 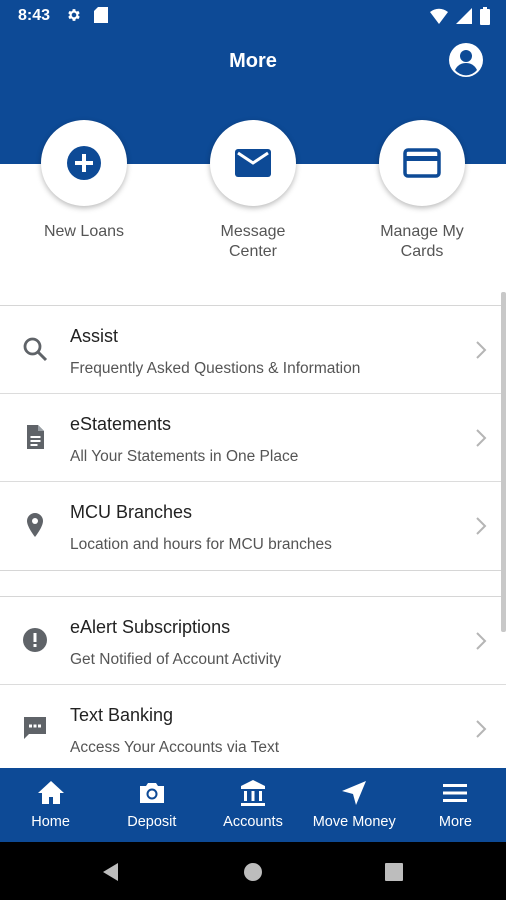 What do you see at coordinates (150, 627) in the screenshot?
I see `list-item-title: eAlert Subscriptions` at bounding box center [150, 627].